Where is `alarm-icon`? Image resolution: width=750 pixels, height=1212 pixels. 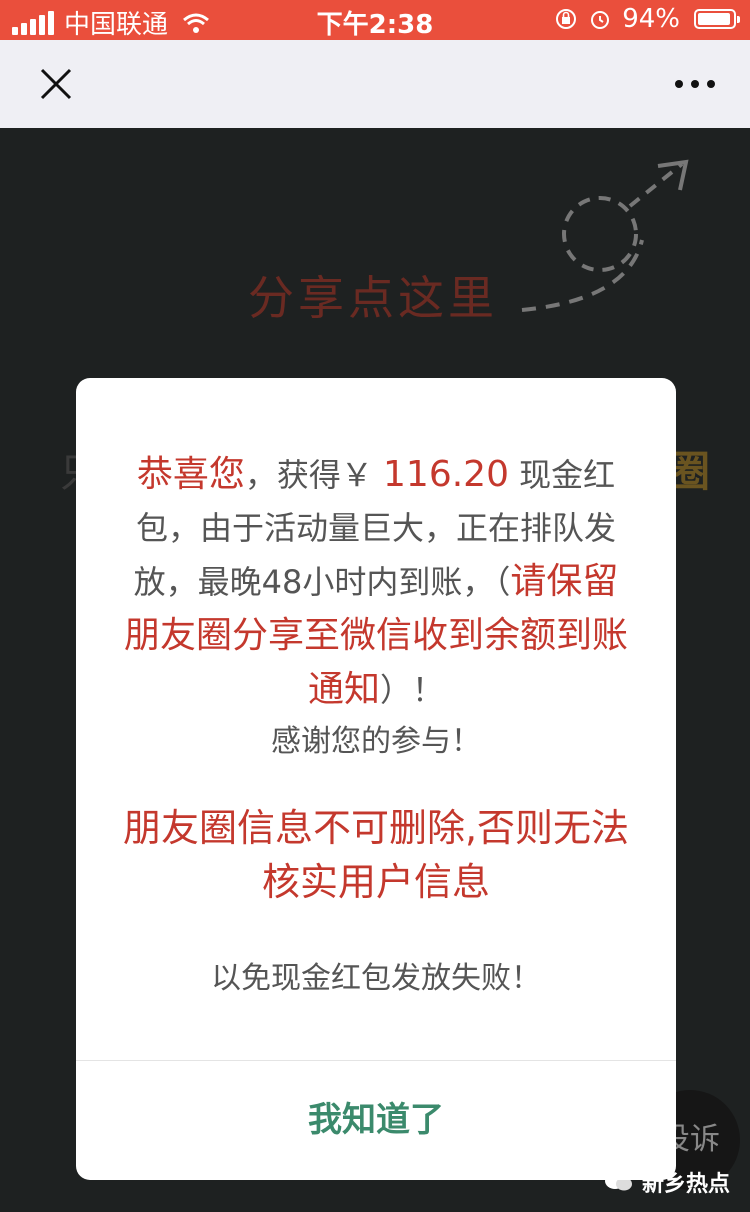 alarm-icon is located at coordinates (600, 20).